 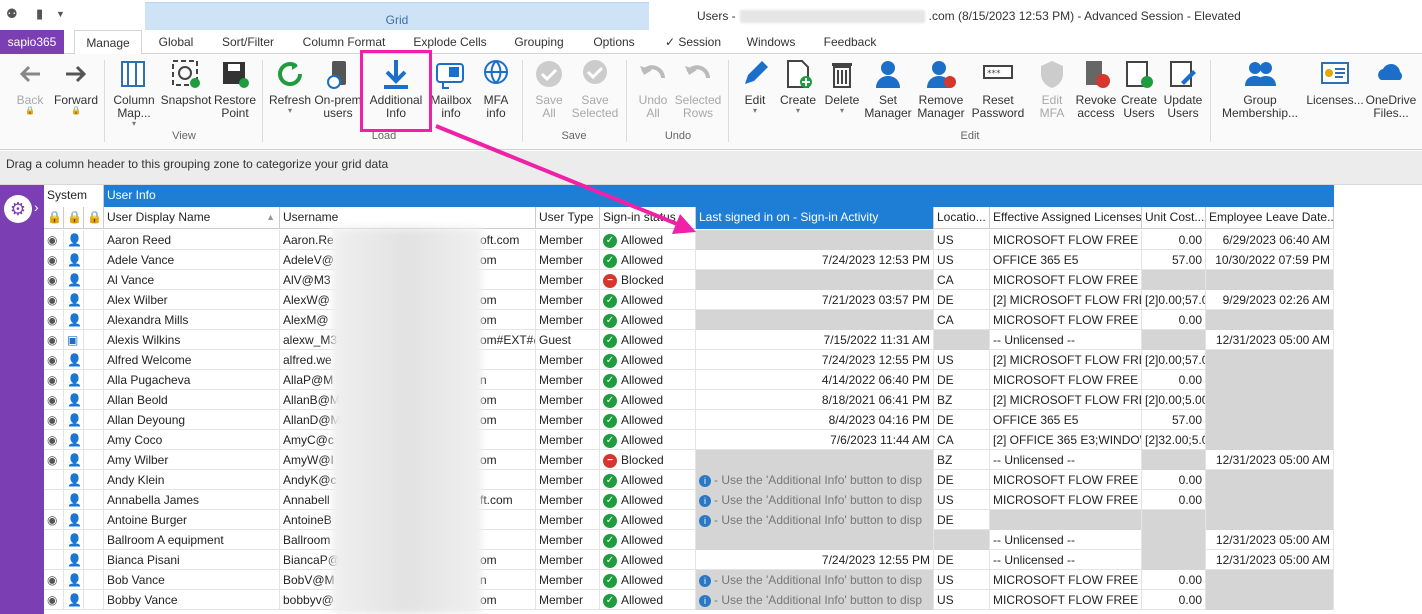 What do you see at coordinates (192, 360) in the screenshot?
I see `cell-display-name: Alfred Welcome` at bounding box center [192, 360].